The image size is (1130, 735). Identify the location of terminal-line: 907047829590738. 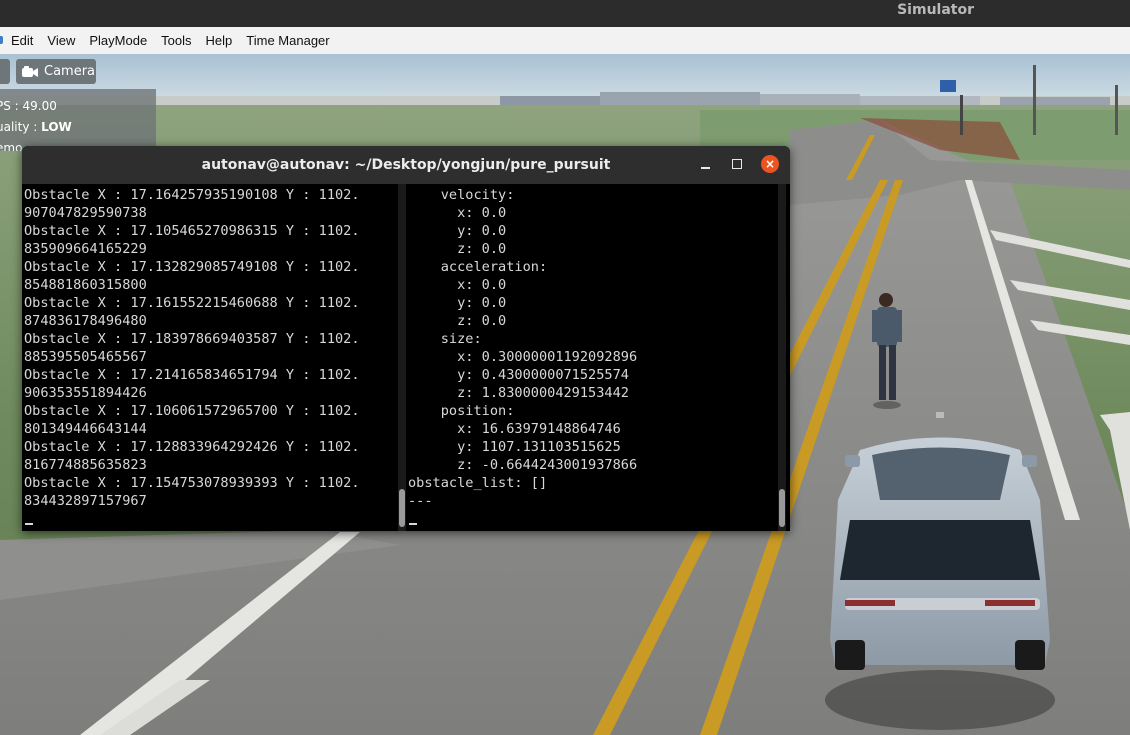
(85, 213).